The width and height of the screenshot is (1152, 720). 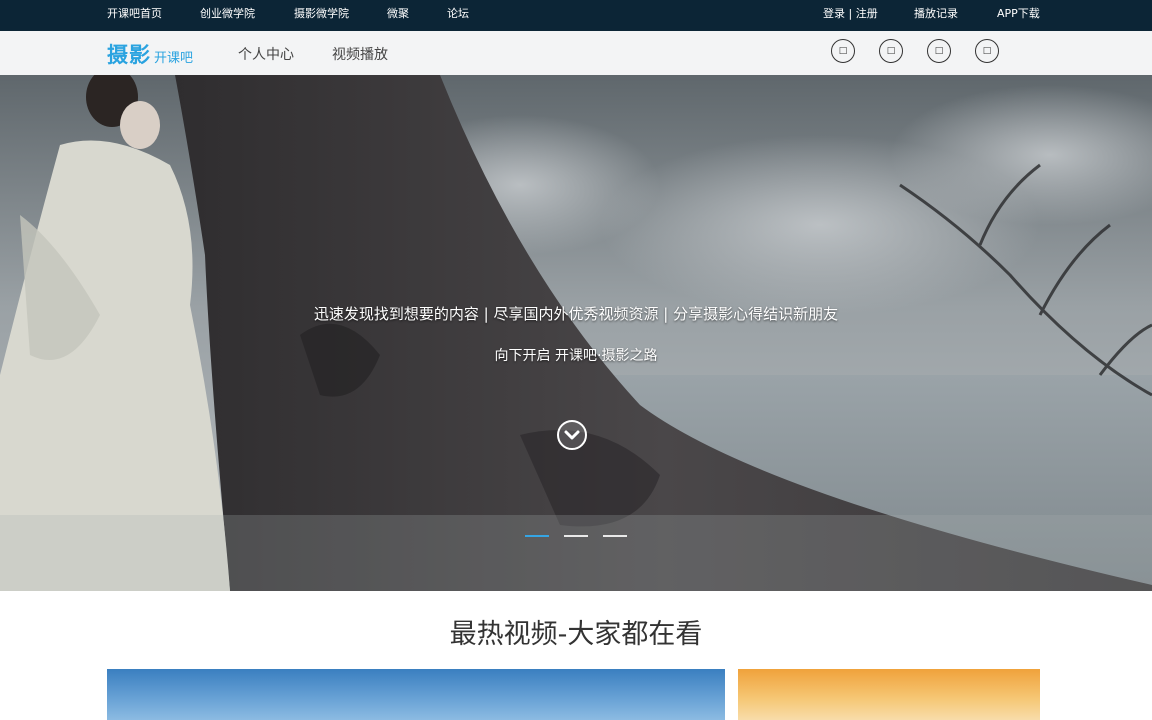 I want to click on scroll-down-button, so click(x=572, y=435).